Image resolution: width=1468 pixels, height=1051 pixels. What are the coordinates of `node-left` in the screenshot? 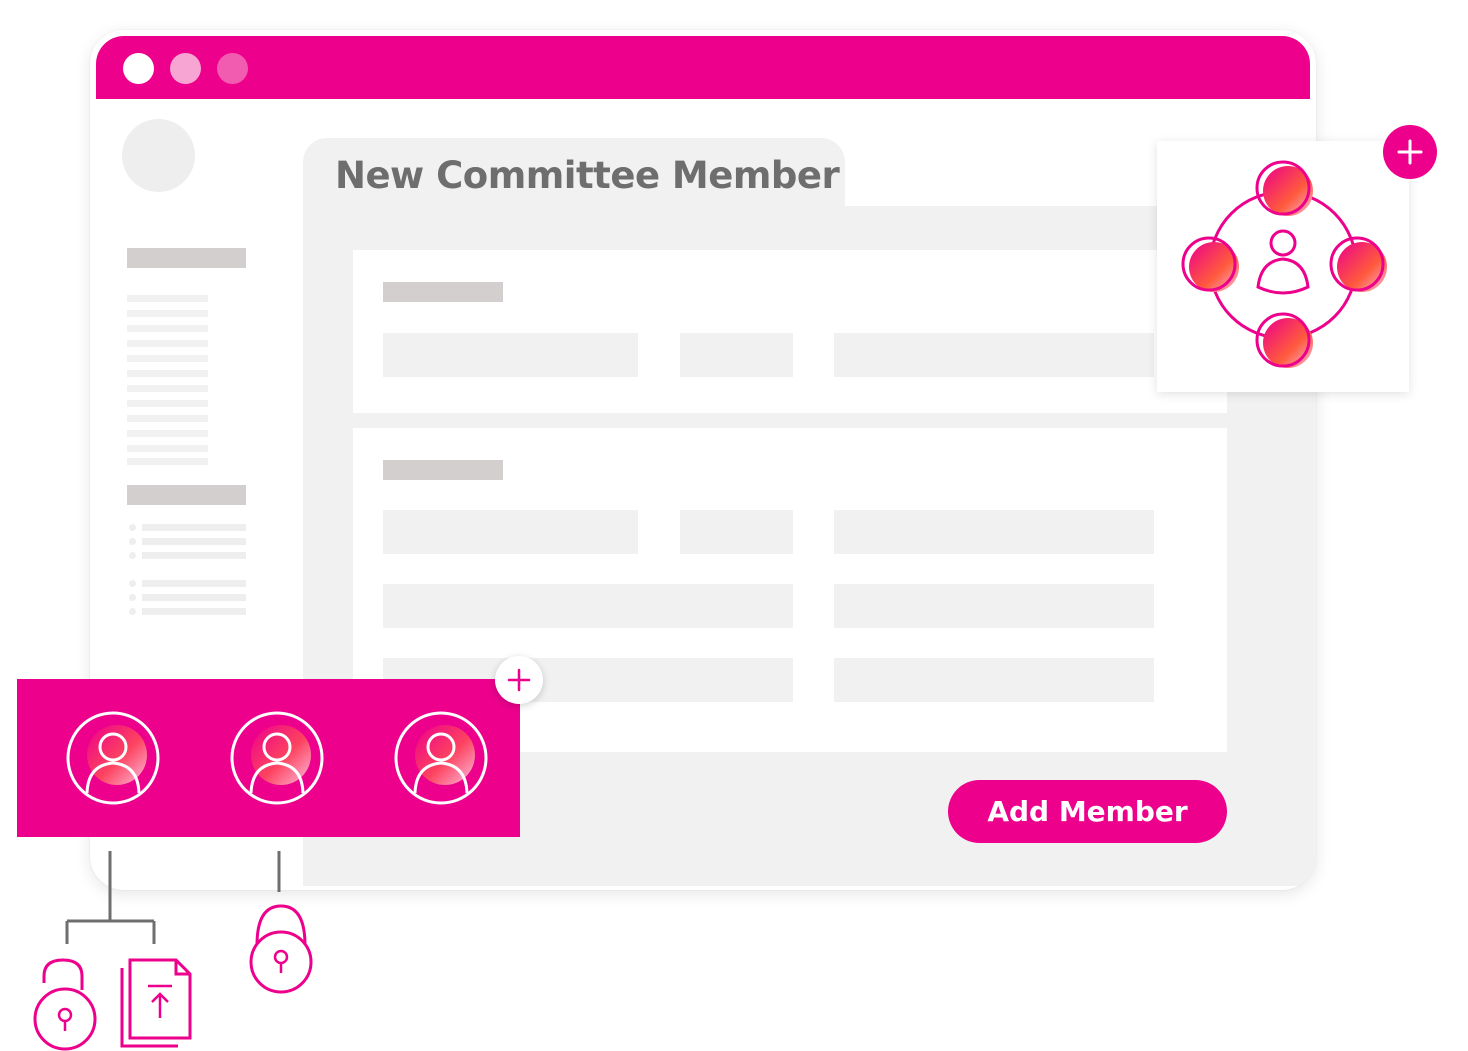 It's located at (1210, 264).